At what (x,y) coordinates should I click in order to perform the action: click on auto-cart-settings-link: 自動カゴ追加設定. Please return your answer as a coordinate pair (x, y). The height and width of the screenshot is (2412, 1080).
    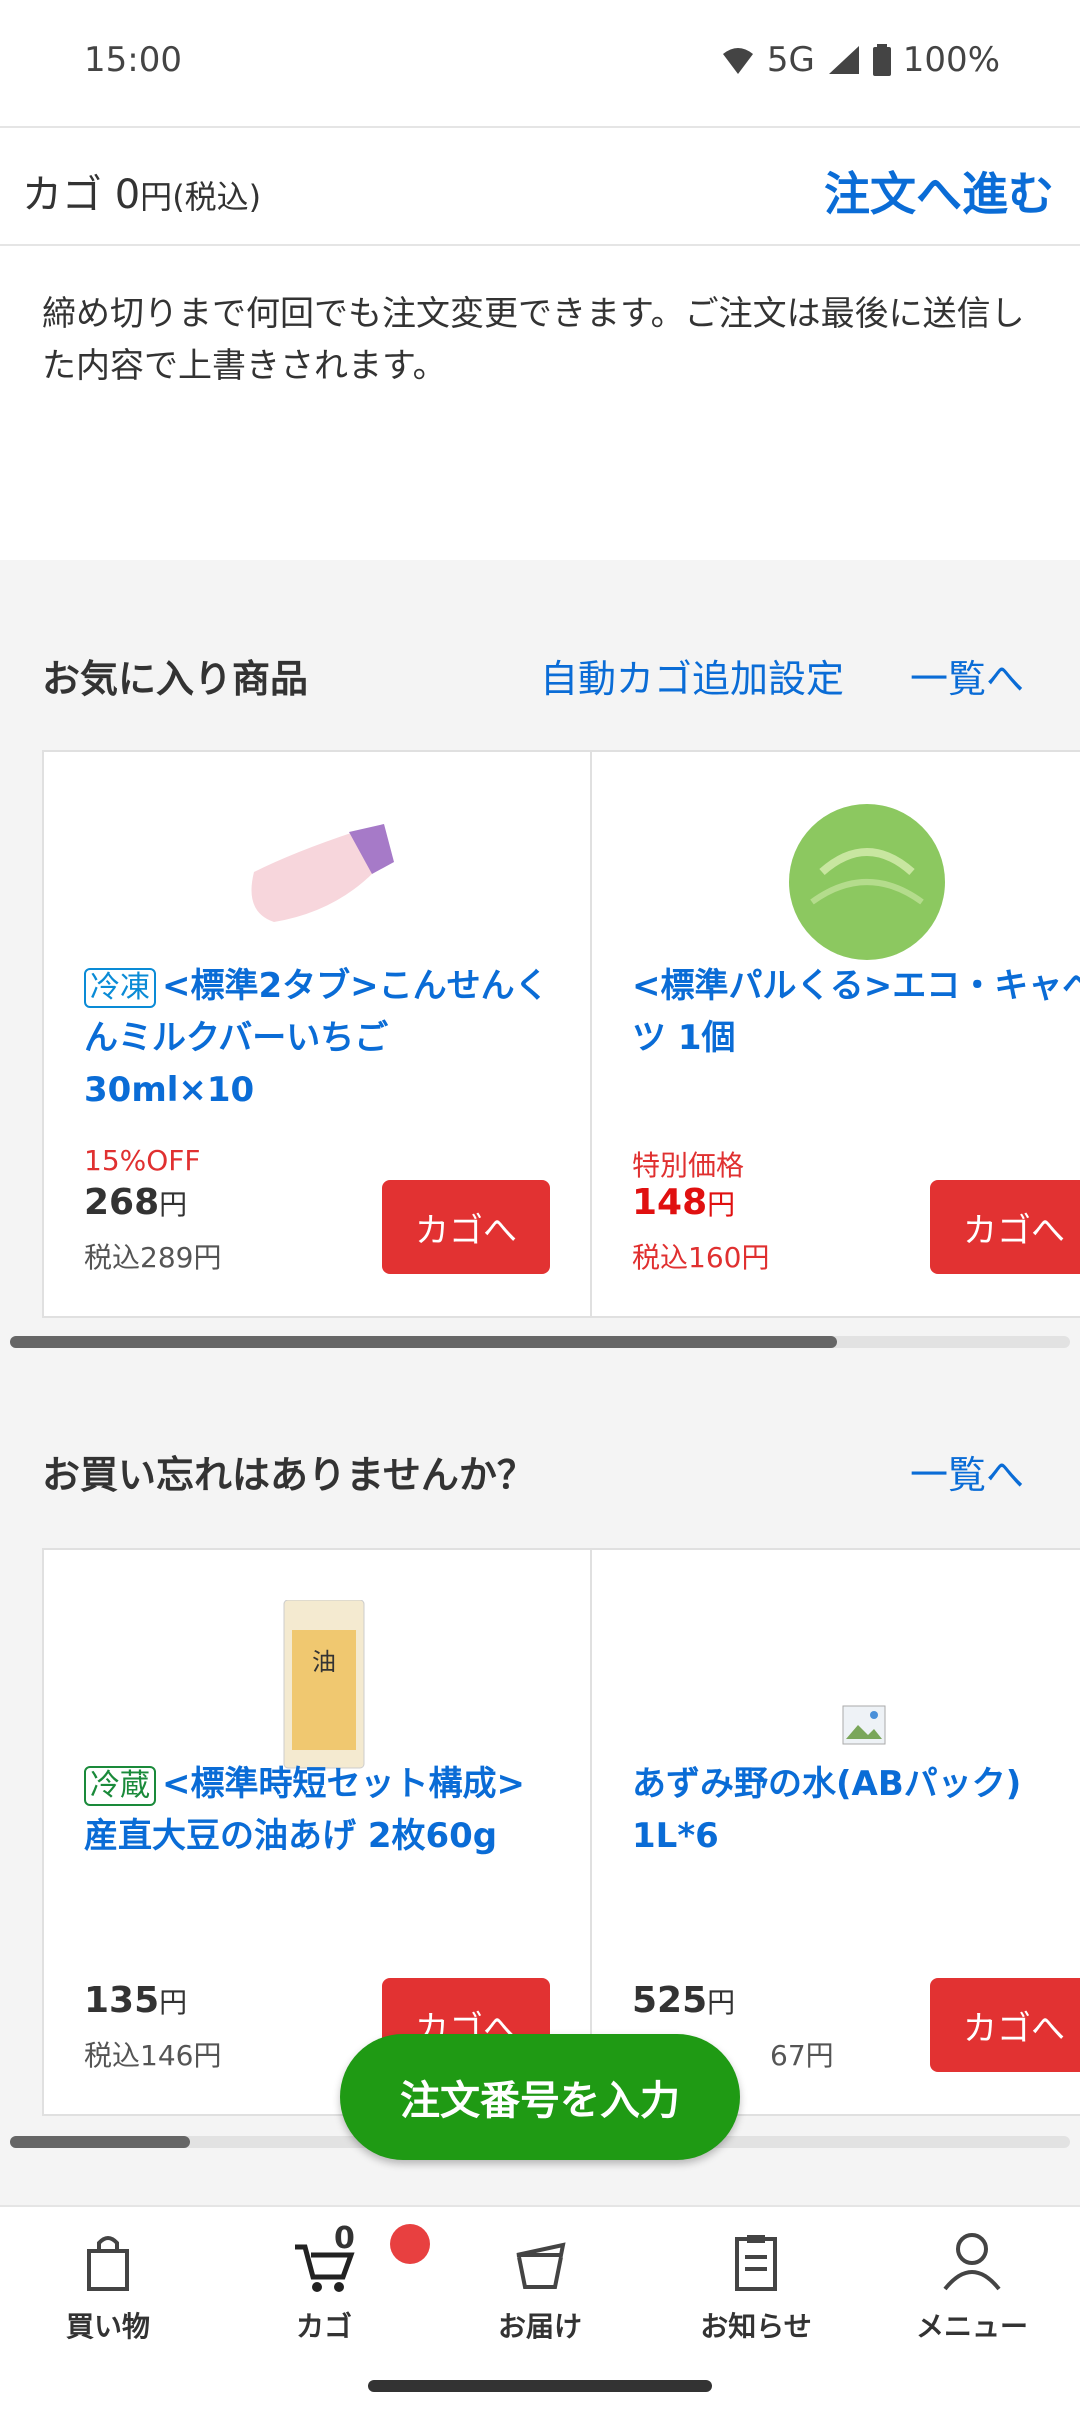
    Looking at the image, I should click on (692, 675).